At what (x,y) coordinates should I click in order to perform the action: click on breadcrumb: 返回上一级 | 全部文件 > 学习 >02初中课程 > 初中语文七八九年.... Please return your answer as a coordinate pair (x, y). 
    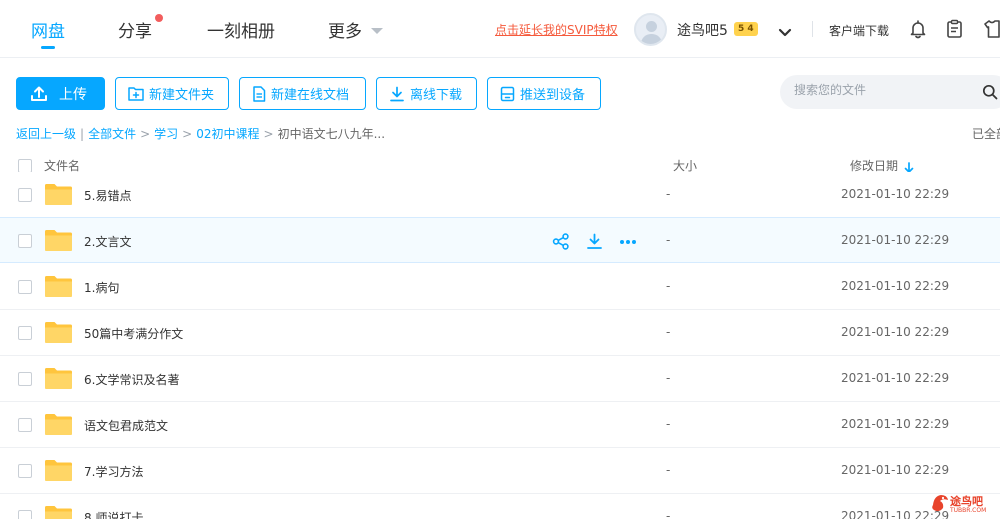
    Looking at the image, I should click on (200, 133).